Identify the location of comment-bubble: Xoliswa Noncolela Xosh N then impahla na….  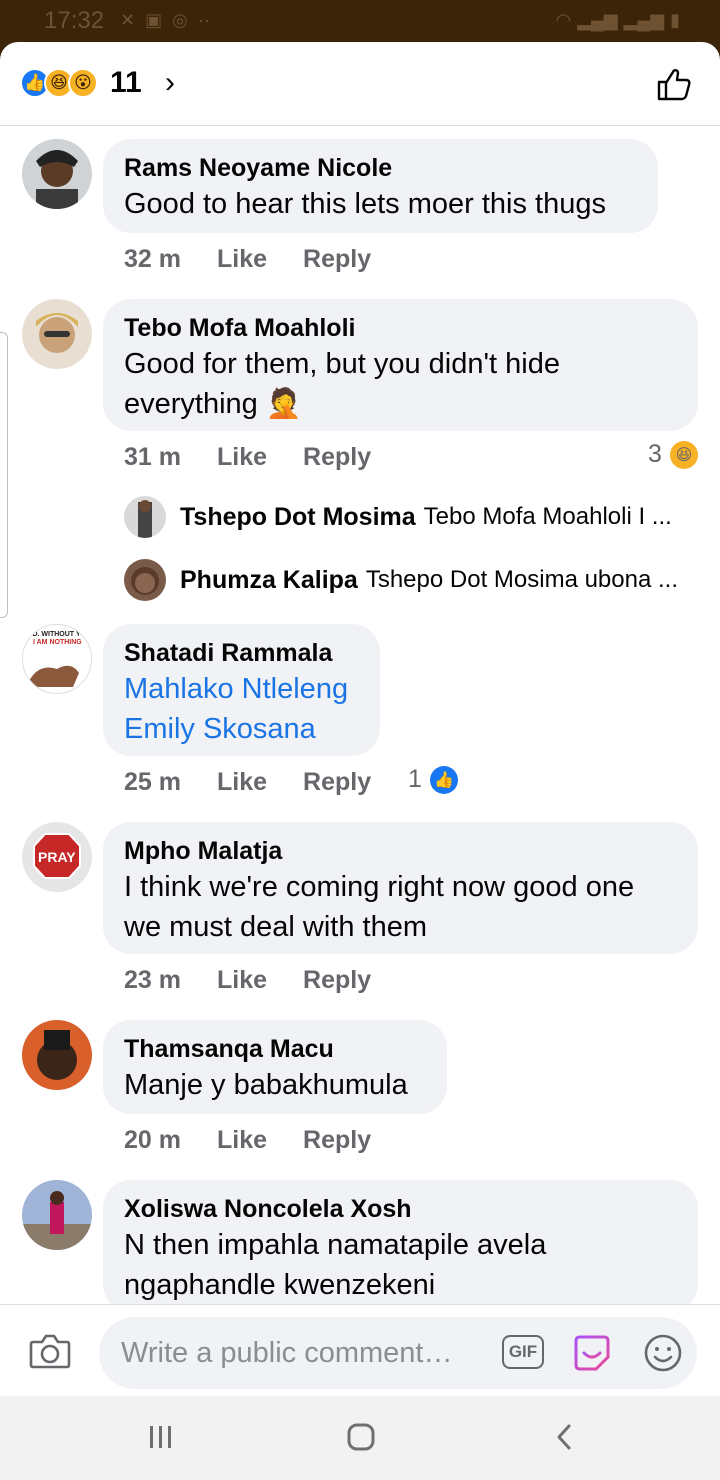
(400, 1246).